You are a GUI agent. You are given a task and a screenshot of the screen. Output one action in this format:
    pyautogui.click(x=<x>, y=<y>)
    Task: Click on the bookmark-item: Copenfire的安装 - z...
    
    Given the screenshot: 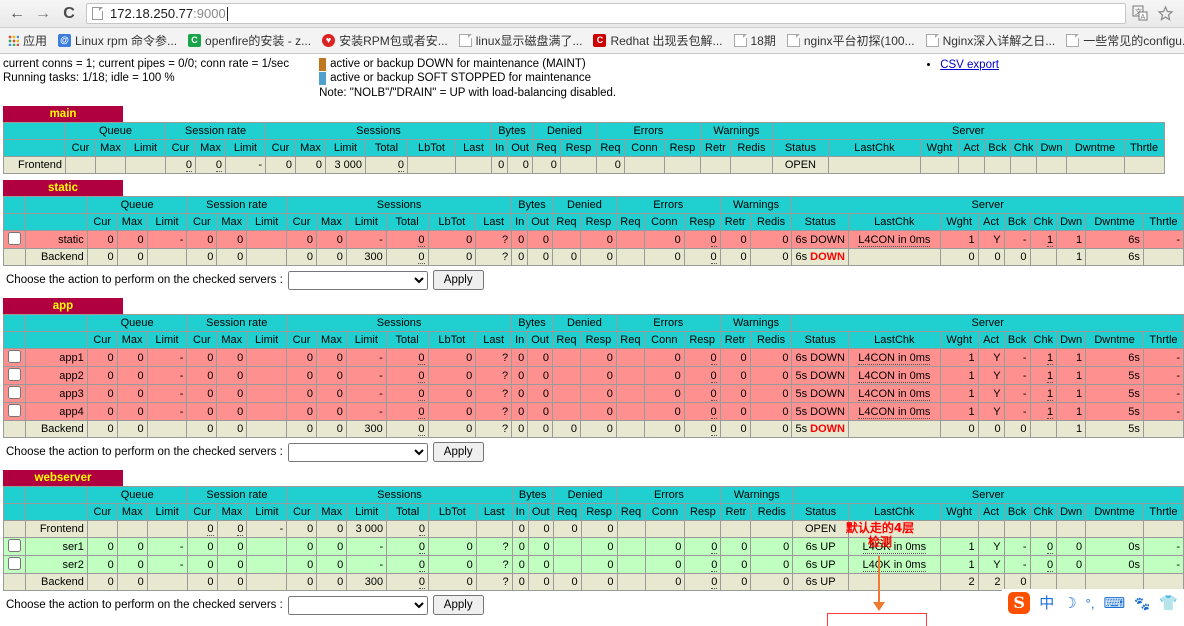 What is the action you would take?
    pyautogui.click(x=251, y=40)
    